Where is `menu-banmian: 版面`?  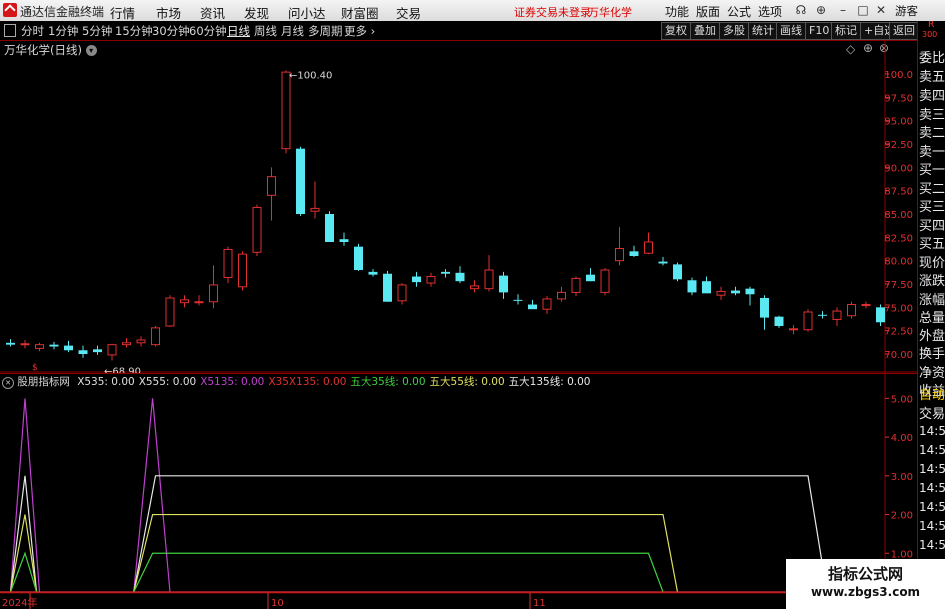 menu-banmian: 版面 is located at coordinates (708, 11).